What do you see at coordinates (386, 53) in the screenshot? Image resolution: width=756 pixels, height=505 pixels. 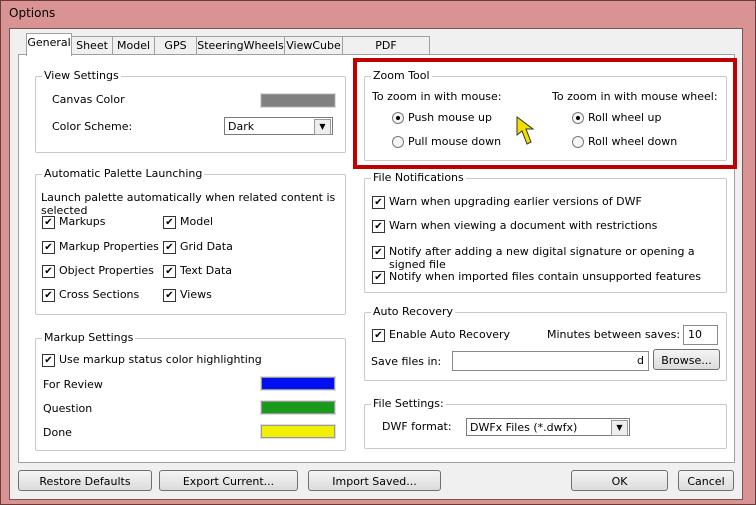 I see `tab-pdf-conversion: PDF Conversion` at bounding box center [386, 53].